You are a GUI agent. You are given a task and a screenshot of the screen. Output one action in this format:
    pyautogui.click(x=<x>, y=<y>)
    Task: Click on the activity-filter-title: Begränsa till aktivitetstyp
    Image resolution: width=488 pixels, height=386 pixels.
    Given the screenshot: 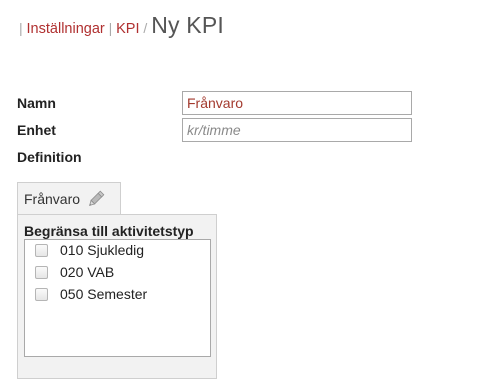 What is the action you would take?
    pyautogui.click(x=109, y=231)
    